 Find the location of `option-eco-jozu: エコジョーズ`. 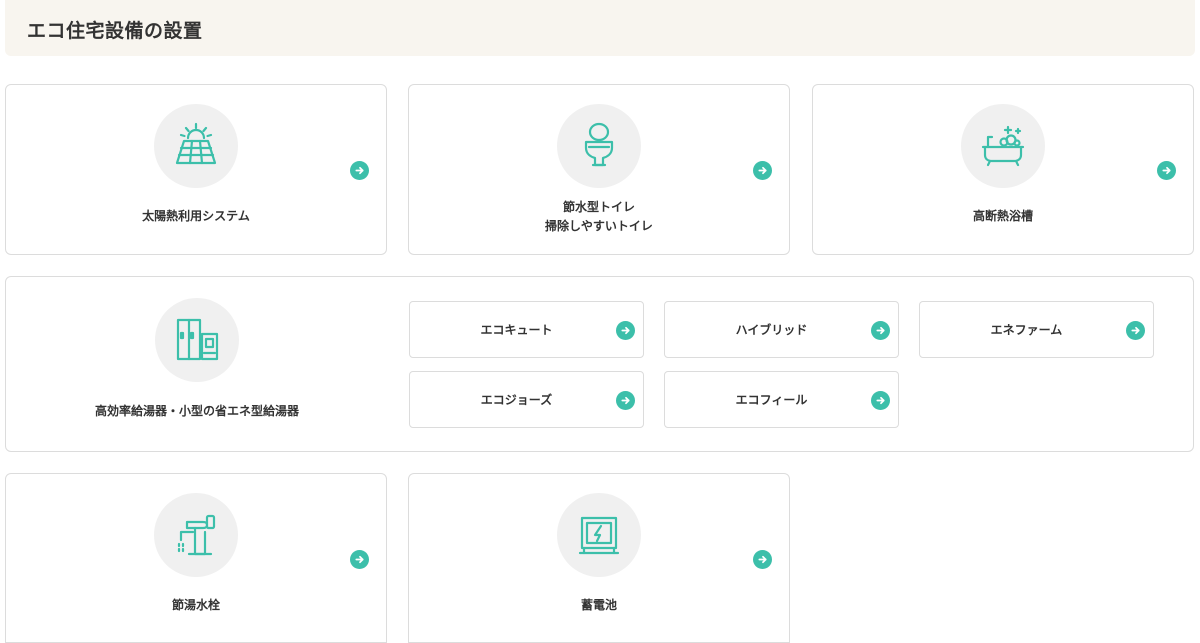

option-eco-jozu: エコジョーズ is located at coordinates (526, 399).